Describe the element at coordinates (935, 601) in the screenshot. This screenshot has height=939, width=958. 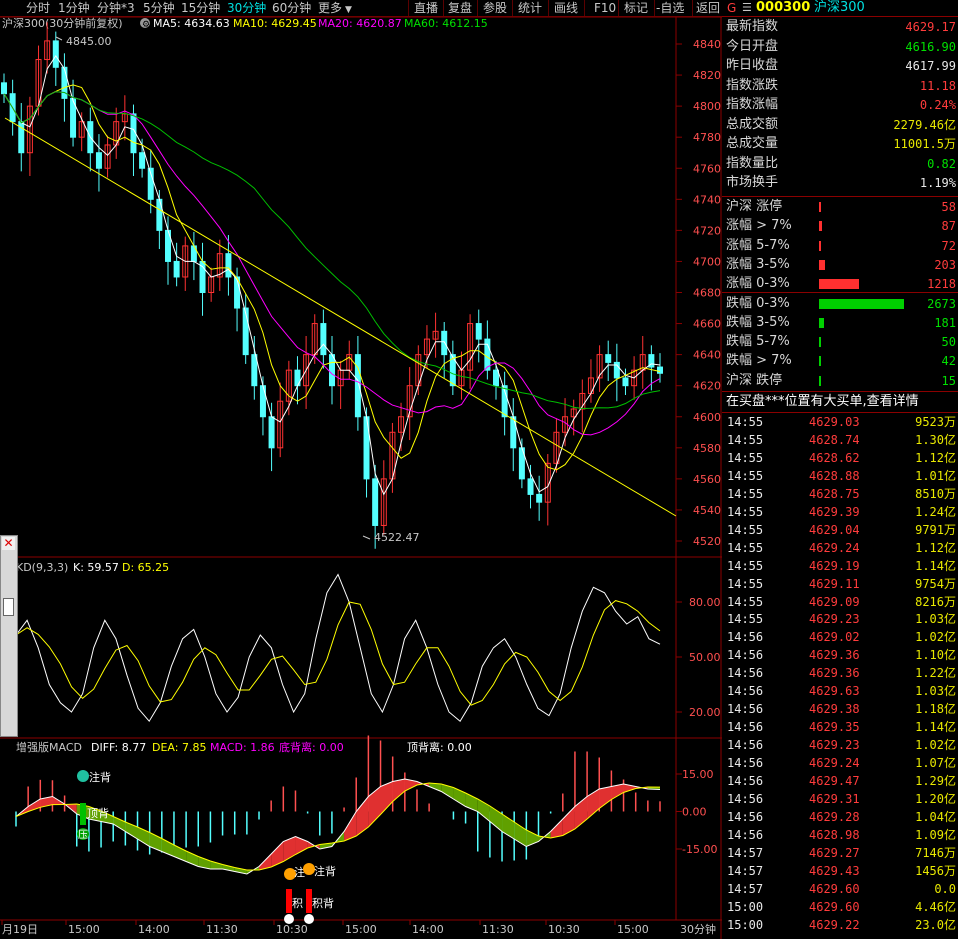
I see `tick-volume: 8216万` at that location.